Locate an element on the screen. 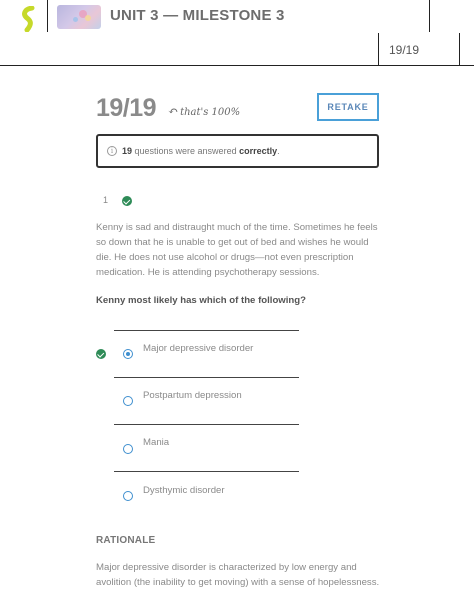 The image size is (474, 613). header-border is located at coordinates (237, 65).